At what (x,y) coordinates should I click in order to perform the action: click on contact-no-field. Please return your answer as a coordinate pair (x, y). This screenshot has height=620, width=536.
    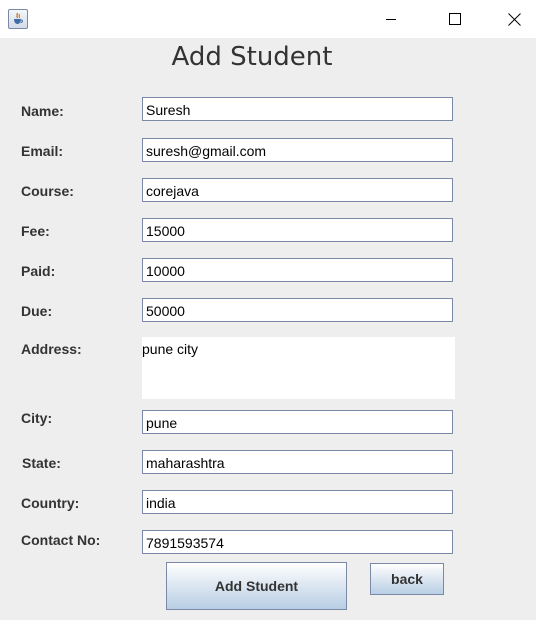
    Looking at the image, I should click on (297, 542).